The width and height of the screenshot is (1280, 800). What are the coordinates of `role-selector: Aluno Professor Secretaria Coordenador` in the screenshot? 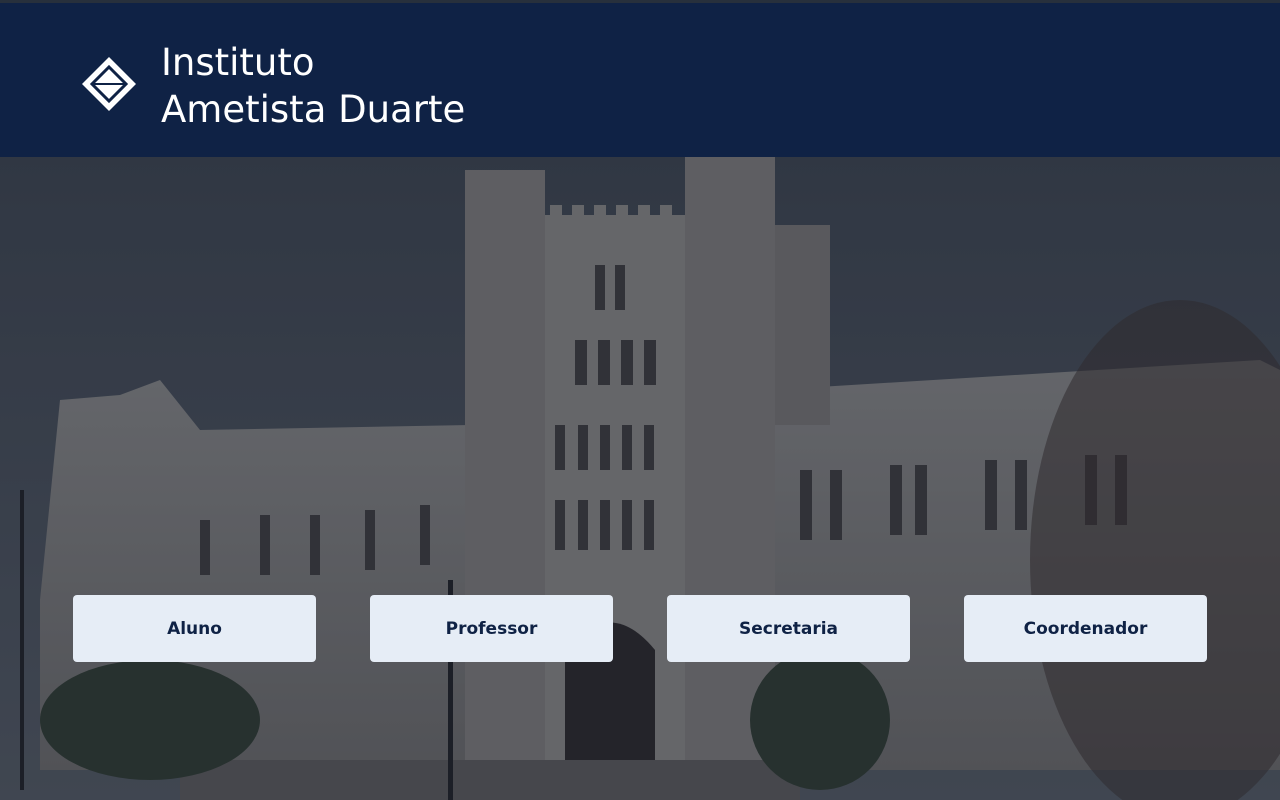 It's located at (640, 628).